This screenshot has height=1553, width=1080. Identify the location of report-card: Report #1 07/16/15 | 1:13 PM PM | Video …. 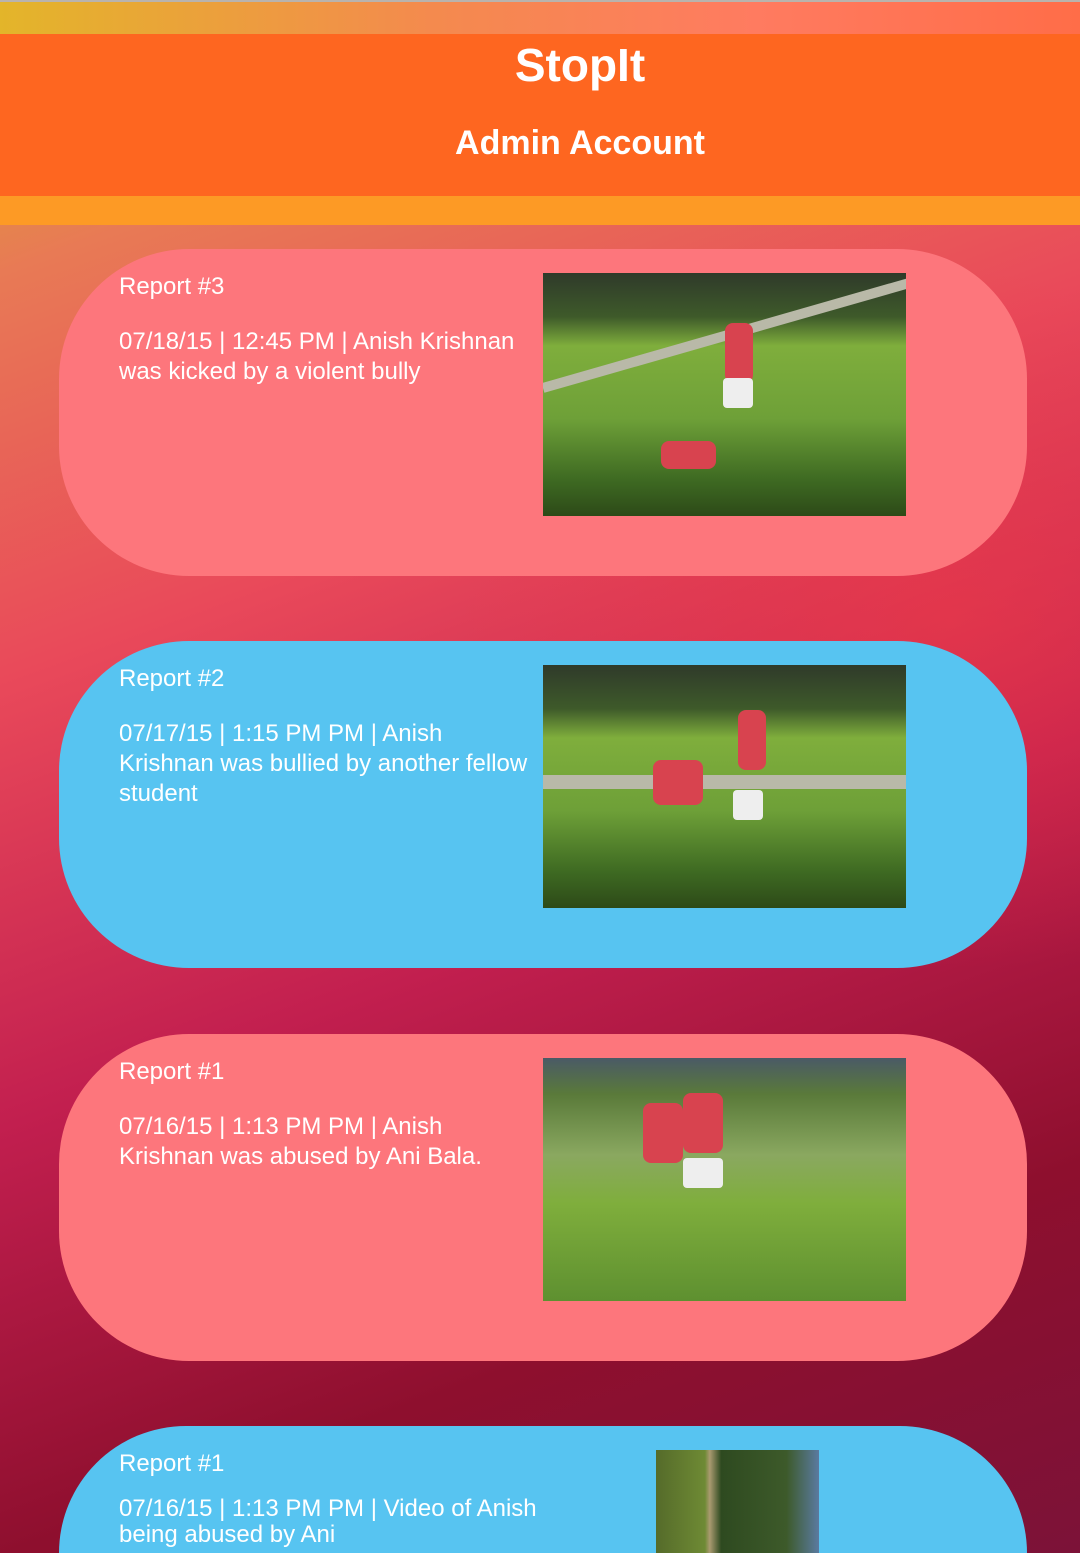
(543, 1489).